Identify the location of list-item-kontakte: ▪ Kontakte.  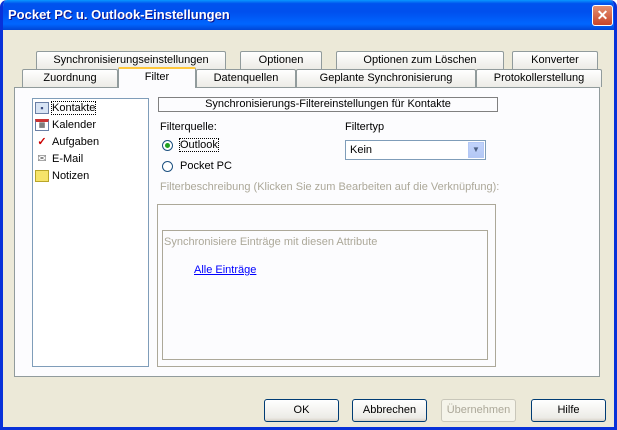
(66, 108).